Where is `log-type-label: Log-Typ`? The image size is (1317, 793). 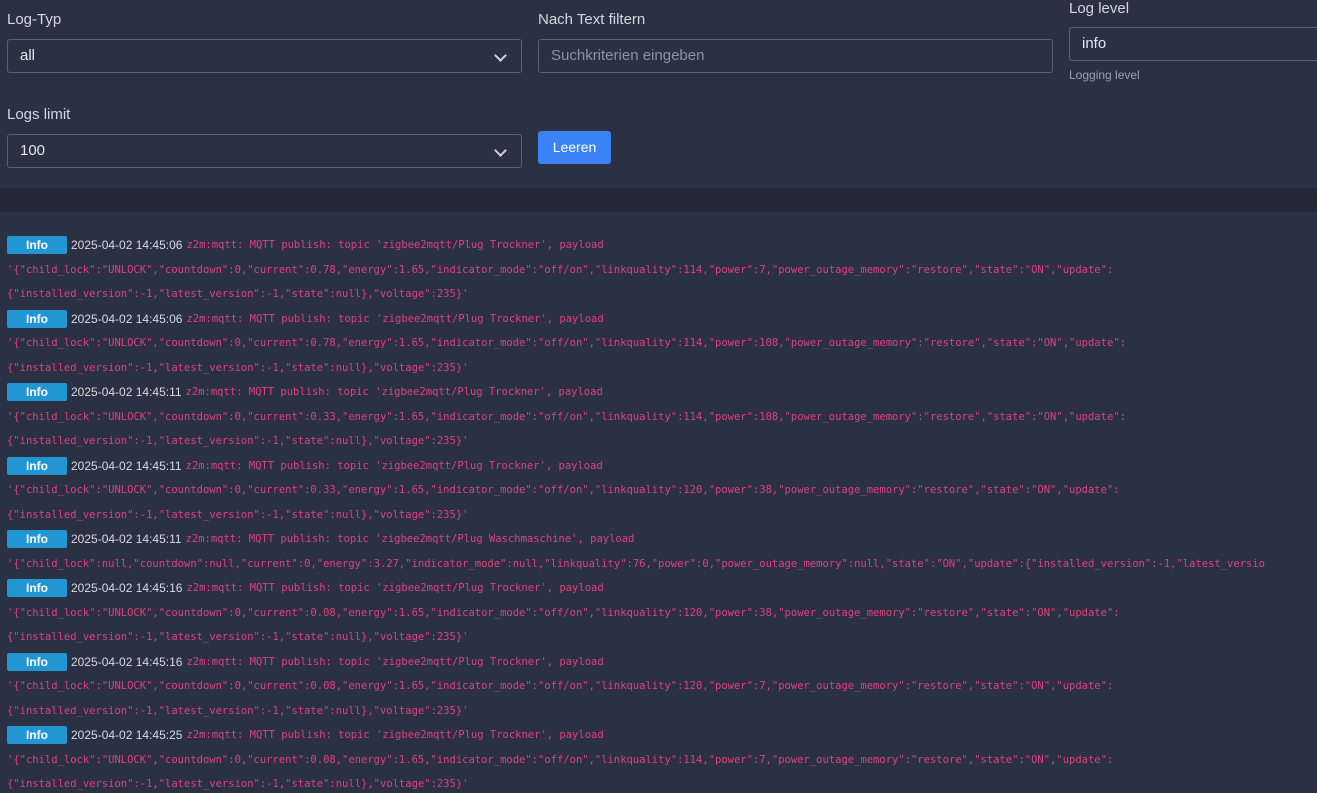 log-type-label: Log-Typ is located at coordinates (34, 19).